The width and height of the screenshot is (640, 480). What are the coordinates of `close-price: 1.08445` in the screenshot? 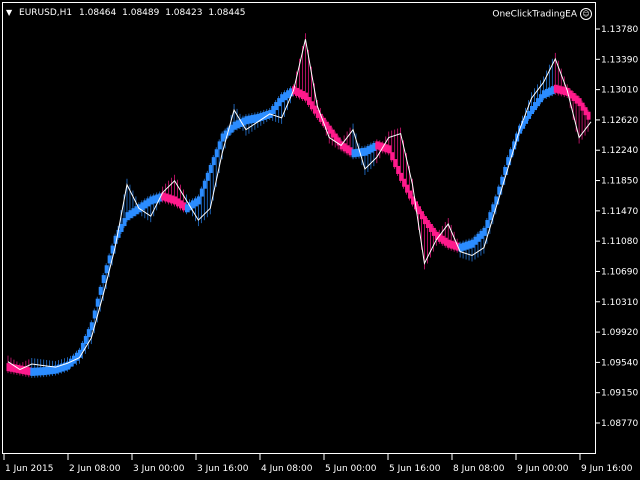 It's located at (227, 13).